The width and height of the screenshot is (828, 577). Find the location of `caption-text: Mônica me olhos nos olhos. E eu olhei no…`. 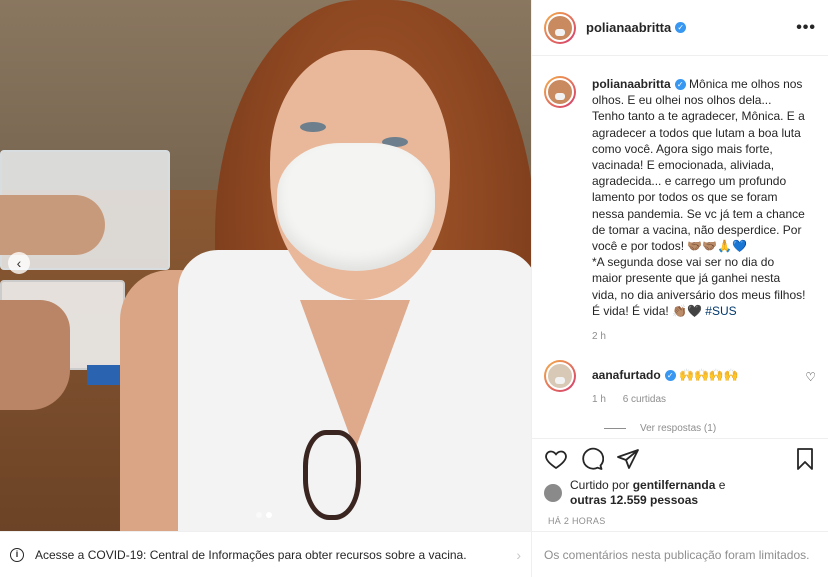

caption-text: Mônica me olhos nos olhos. E eu olhei no… is located at coordinates (699, 197).